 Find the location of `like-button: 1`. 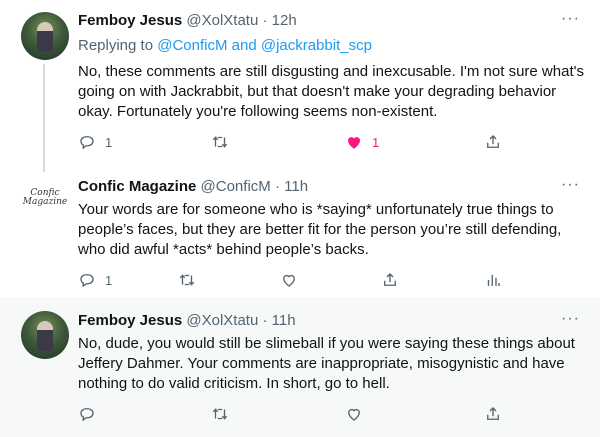

like-button: 1 is located at coordinates (362, 142).